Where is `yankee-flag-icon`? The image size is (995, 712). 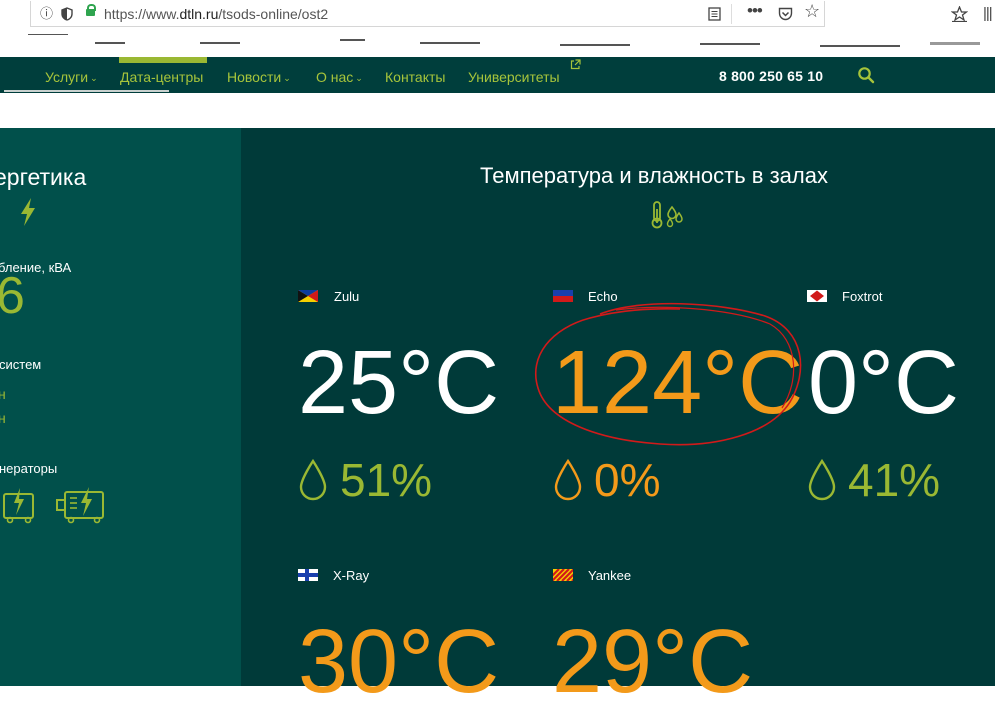 yankee-flag-icon is located at coordinates (563, 575).